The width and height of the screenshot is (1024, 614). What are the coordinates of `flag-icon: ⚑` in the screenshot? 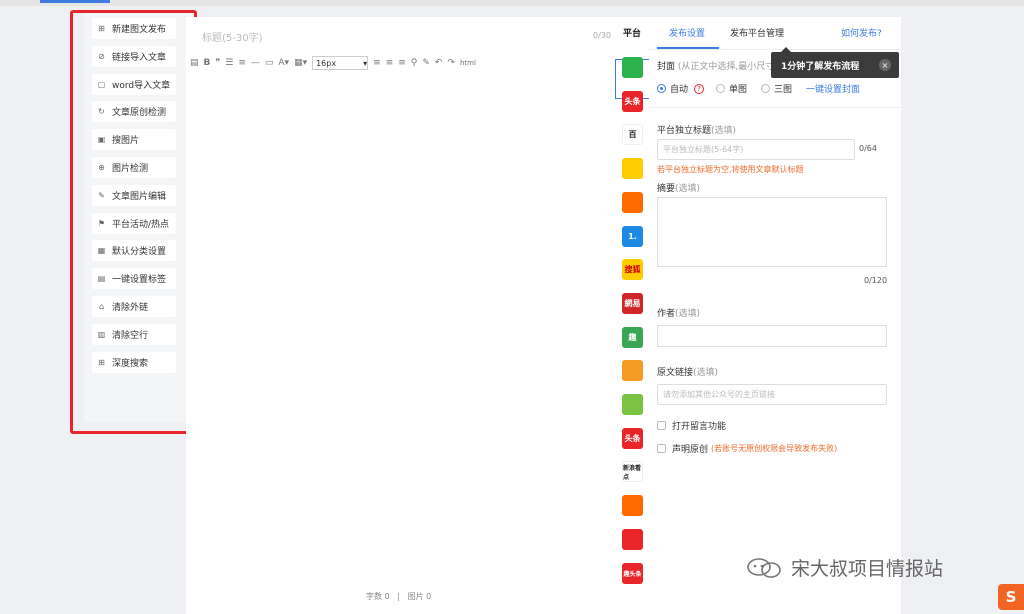 It's located at (101, 223).